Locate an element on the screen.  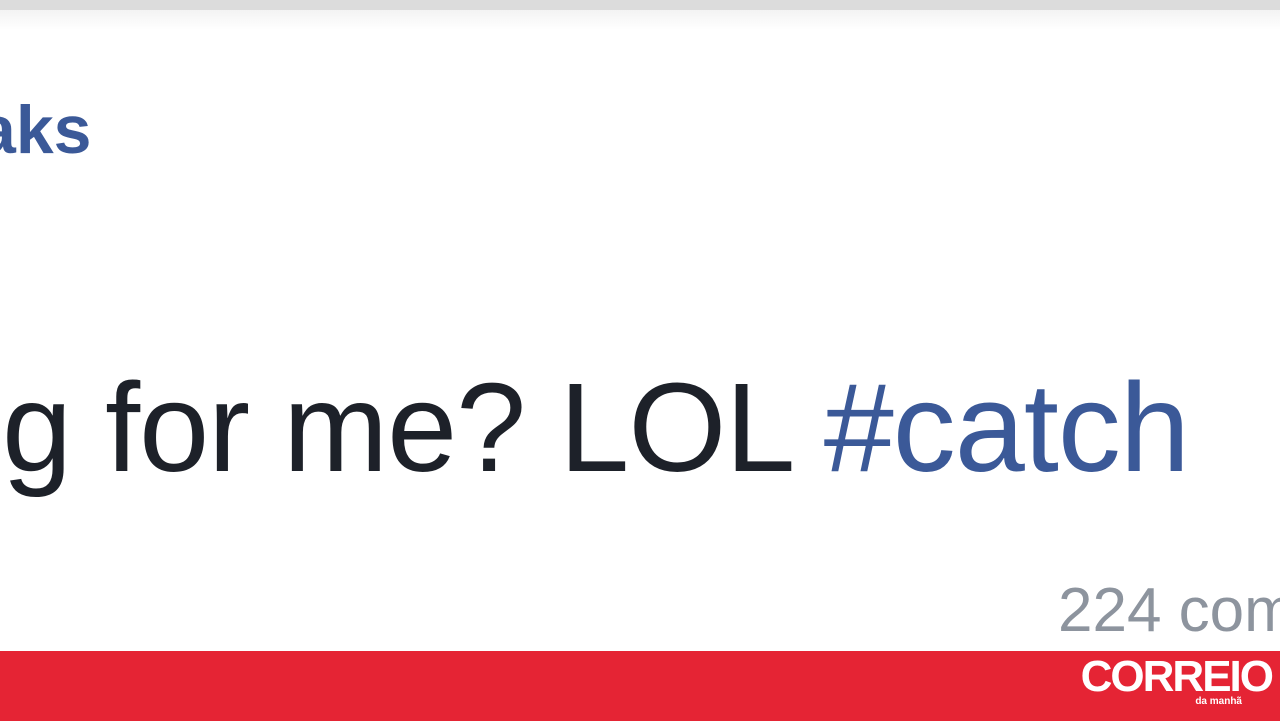
logo-subtitle: da manhã is located at coordinates (1218, 701).